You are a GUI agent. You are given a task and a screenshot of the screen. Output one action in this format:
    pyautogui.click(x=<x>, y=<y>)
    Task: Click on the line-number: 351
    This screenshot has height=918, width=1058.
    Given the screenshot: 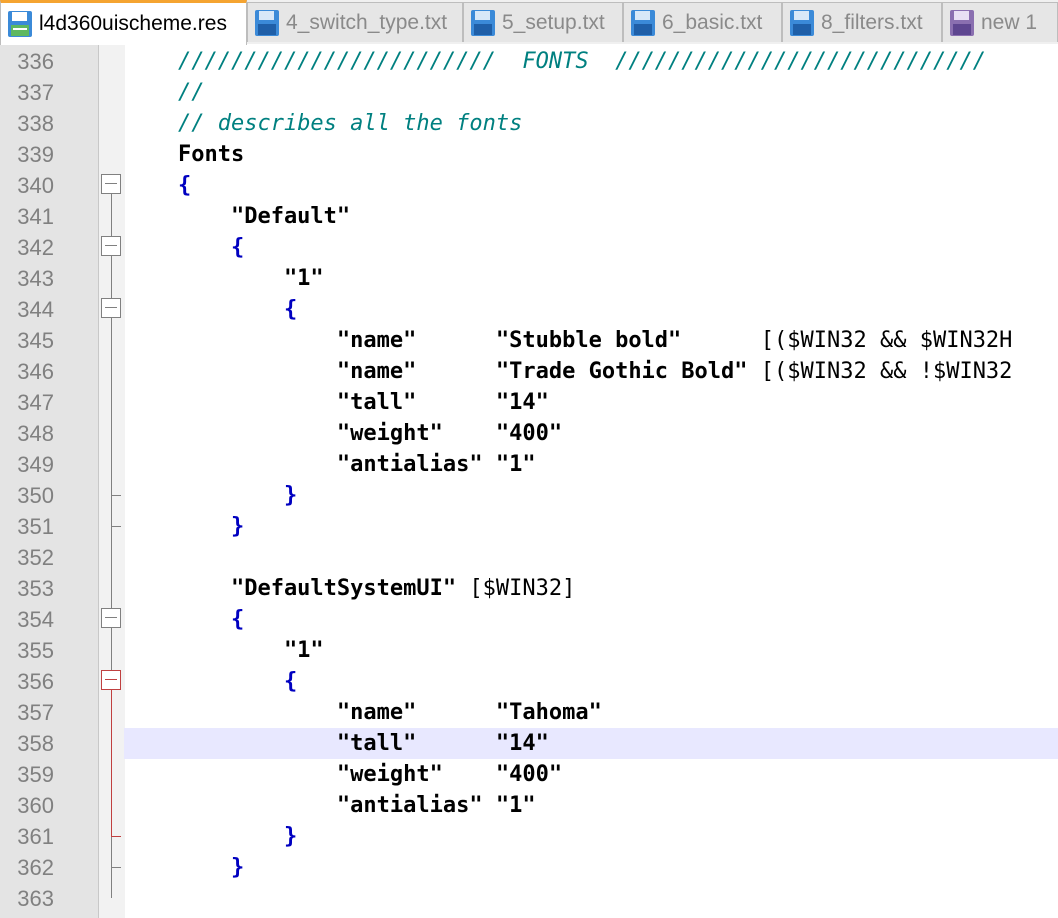 What is the action you would take?
    pyautogui.click(x=35, y=526)
    